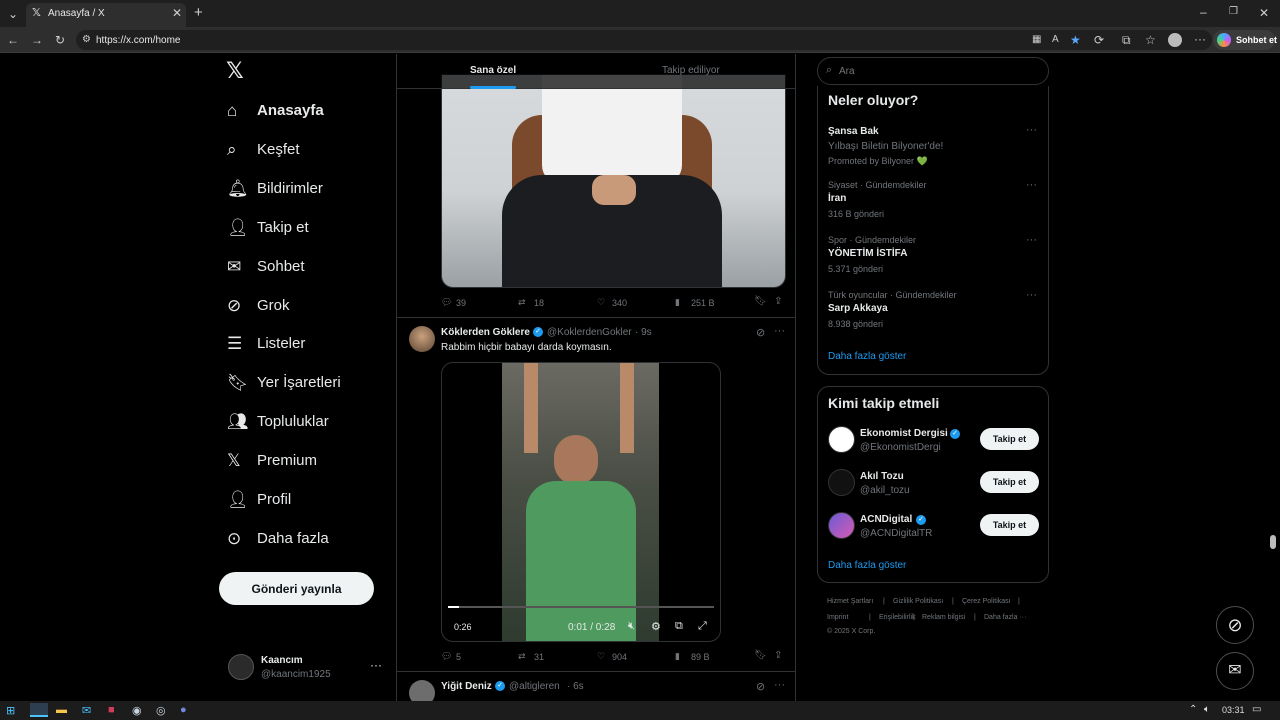  Describe the element at coordinates (111, 710) in the screenshot. I see `app-taskbar-icon: ■` at that location.